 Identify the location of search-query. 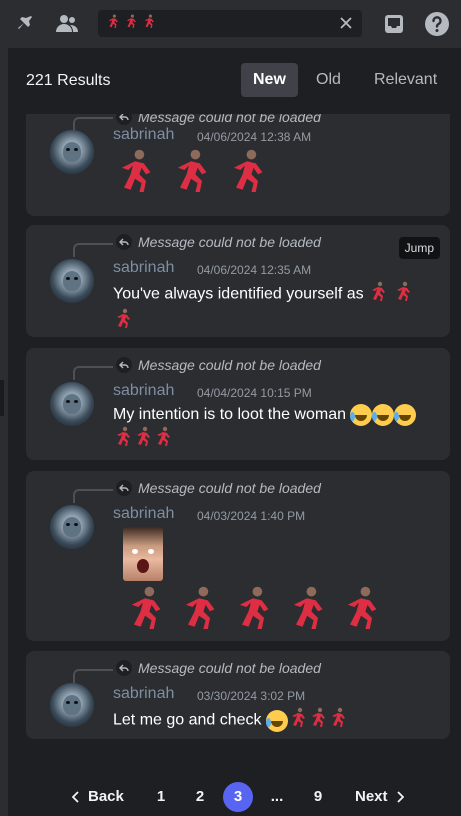
(131, 23).